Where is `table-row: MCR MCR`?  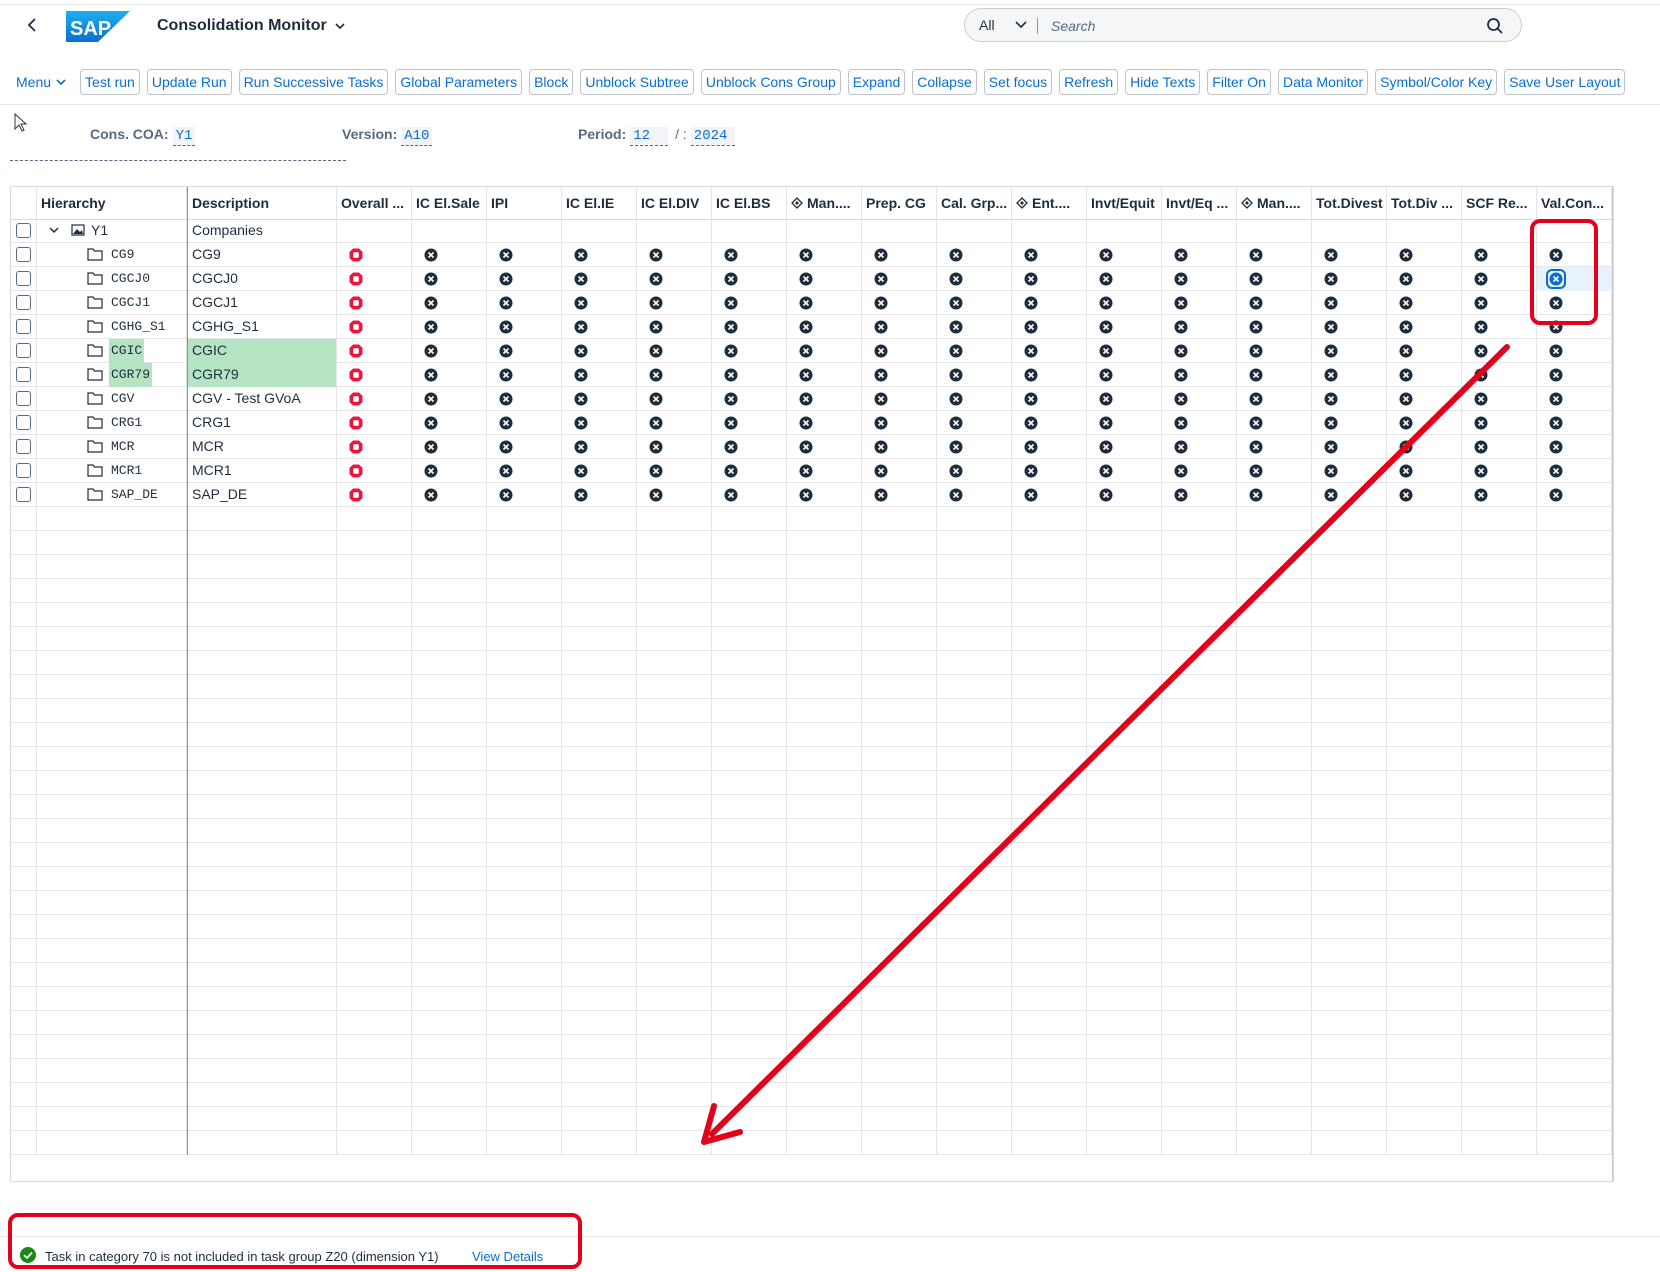
table-row: MCR MCR is located at coordinates (812, 447).